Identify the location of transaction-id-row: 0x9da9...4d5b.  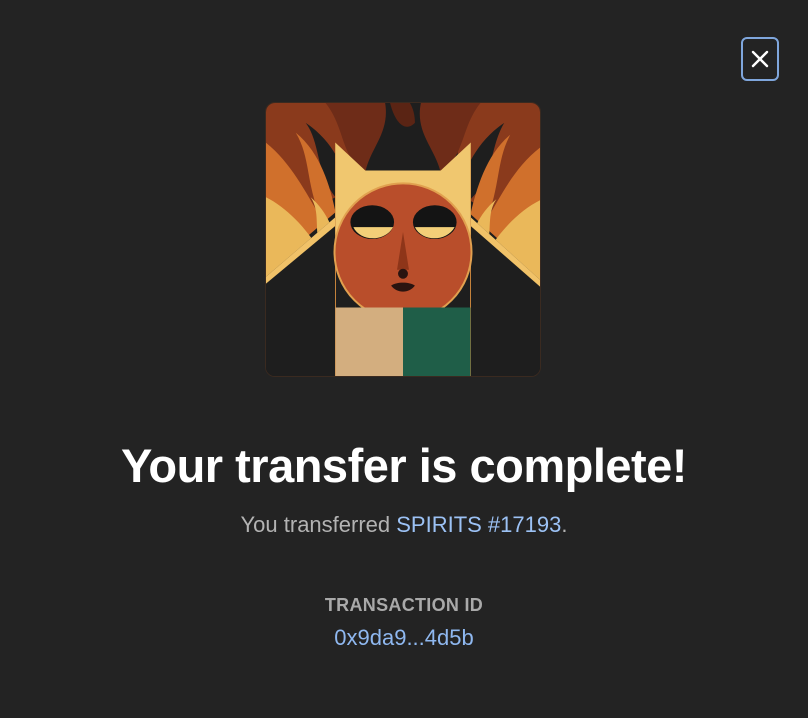
(404, 638).